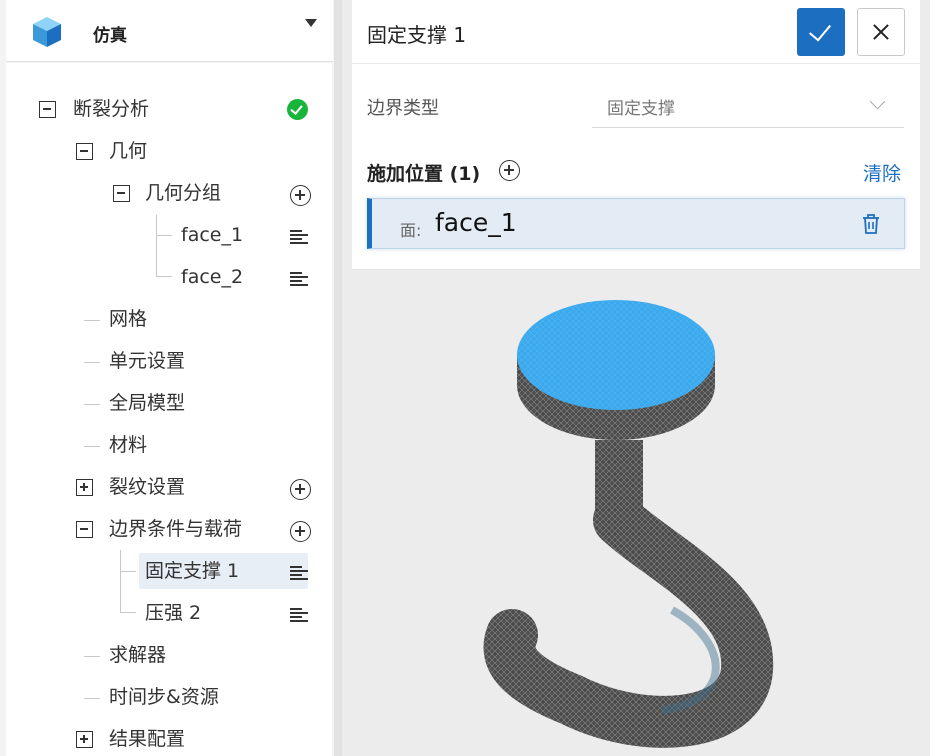 The height and width of the screenshot is (756, 930). Describe the element at coordinates (476, 222) in the screenshot. I see `location-name: face_1` at that location.